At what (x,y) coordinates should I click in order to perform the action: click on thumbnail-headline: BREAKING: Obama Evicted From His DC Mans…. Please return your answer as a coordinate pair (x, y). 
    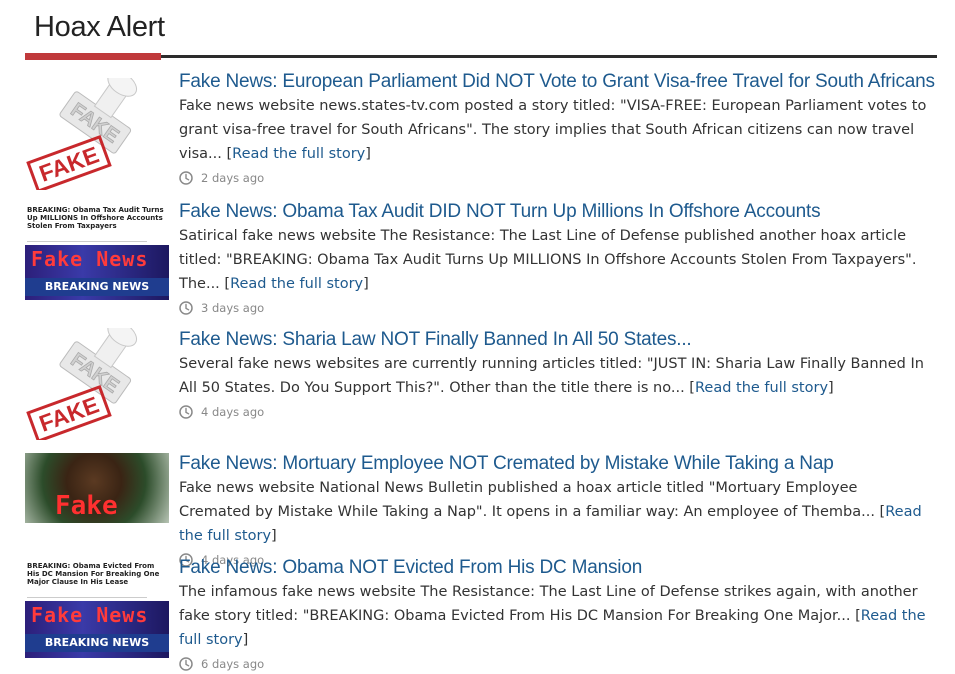
    Looking at the image, I should click on (93, 574).